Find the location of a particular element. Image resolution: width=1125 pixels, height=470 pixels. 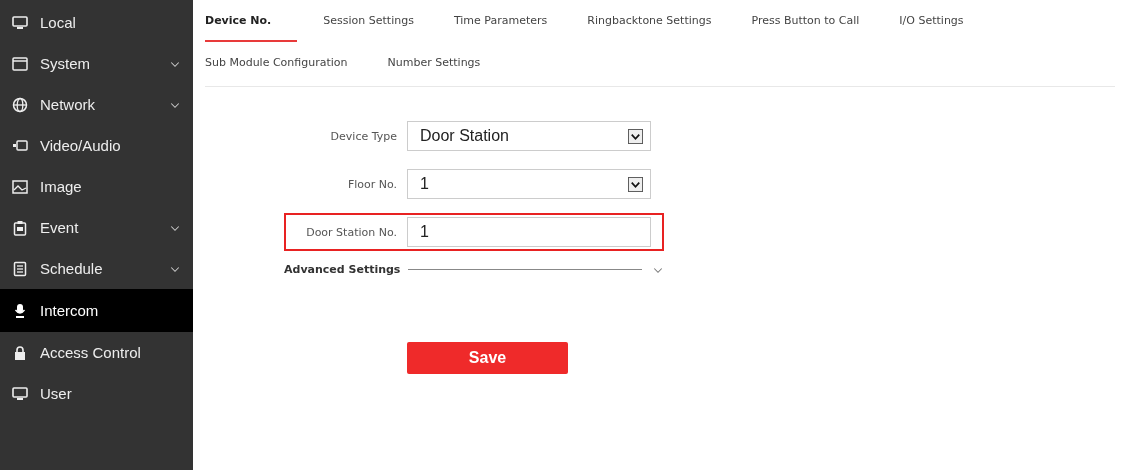

save-button: Save is located at coordinates (487, 358).